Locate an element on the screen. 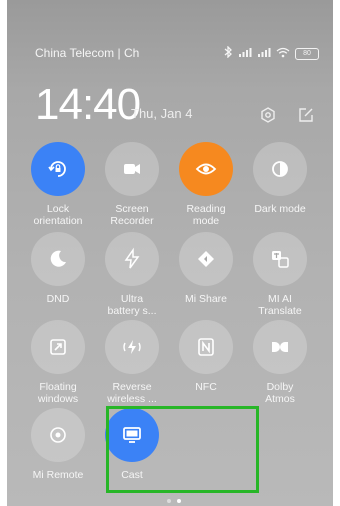 Image resolution: width=340 pixels, height=506 pixels. tile-dark-mode: Dark mode is located at coordinates (280, 178).